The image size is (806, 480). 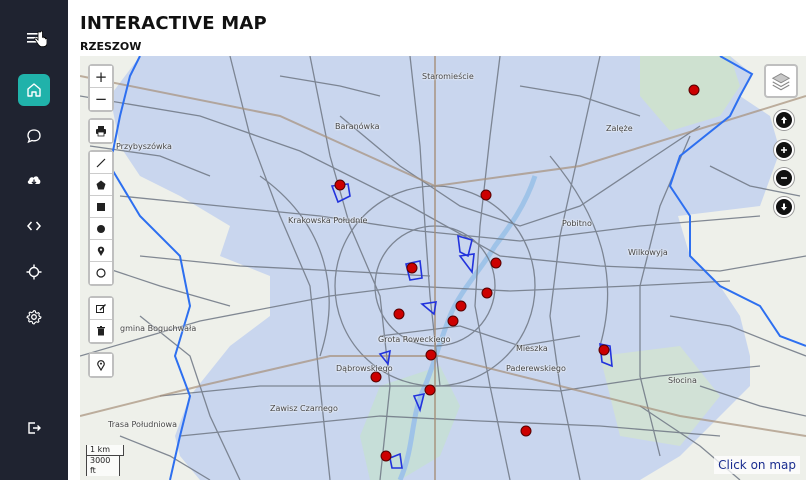 What do you see at coordinates (173, 23) in the screenshot?
I see `page-title: INTERACTIVE MAP` at bounding box center [173, 23].